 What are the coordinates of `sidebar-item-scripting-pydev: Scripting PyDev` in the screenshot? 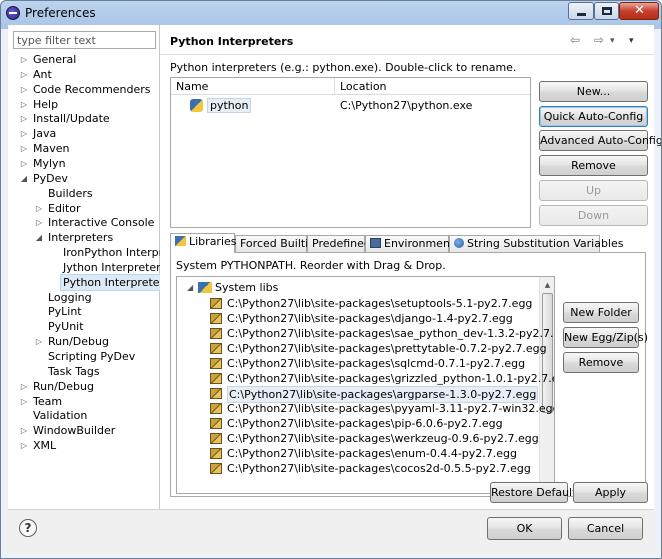 It's located at (83, 356).